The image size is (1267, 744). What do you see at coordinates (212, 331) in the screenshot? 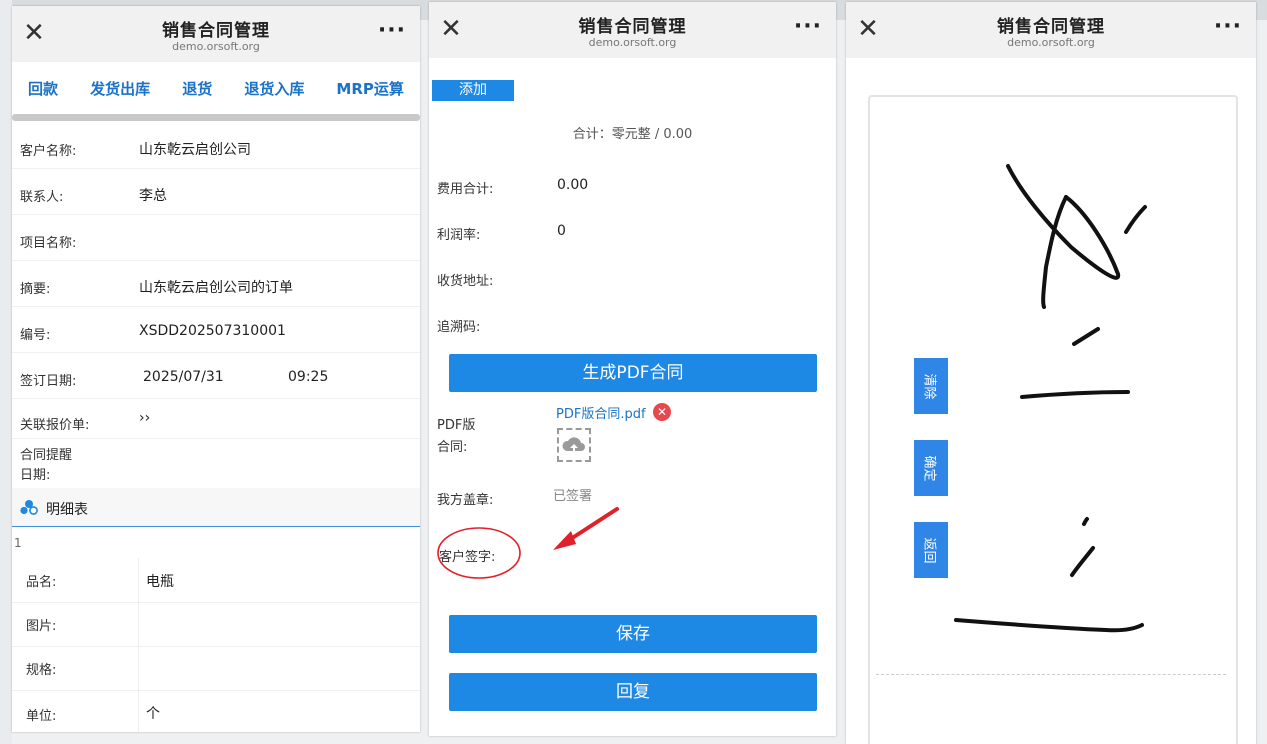
I see `field-value: XSDD202507310001` at bounding box center [212, 331].